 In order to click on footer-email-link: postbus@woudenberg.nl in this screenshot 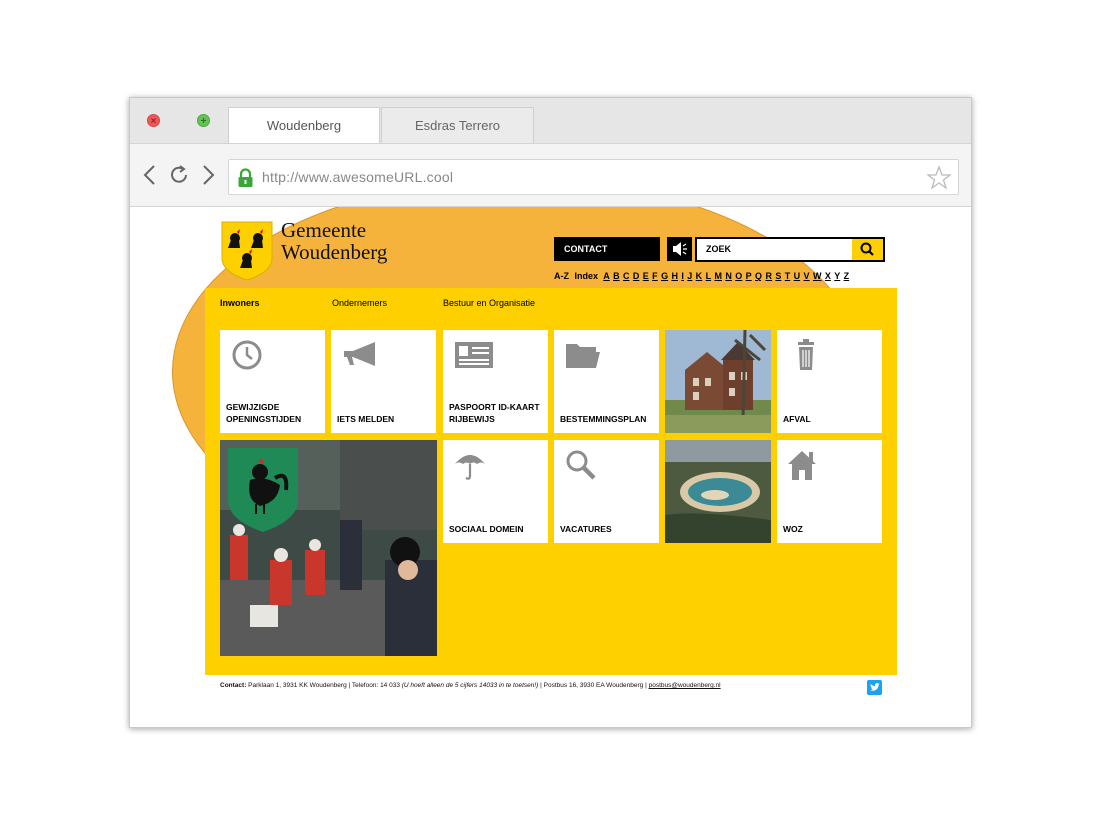, I will do `click(685, 685)`.